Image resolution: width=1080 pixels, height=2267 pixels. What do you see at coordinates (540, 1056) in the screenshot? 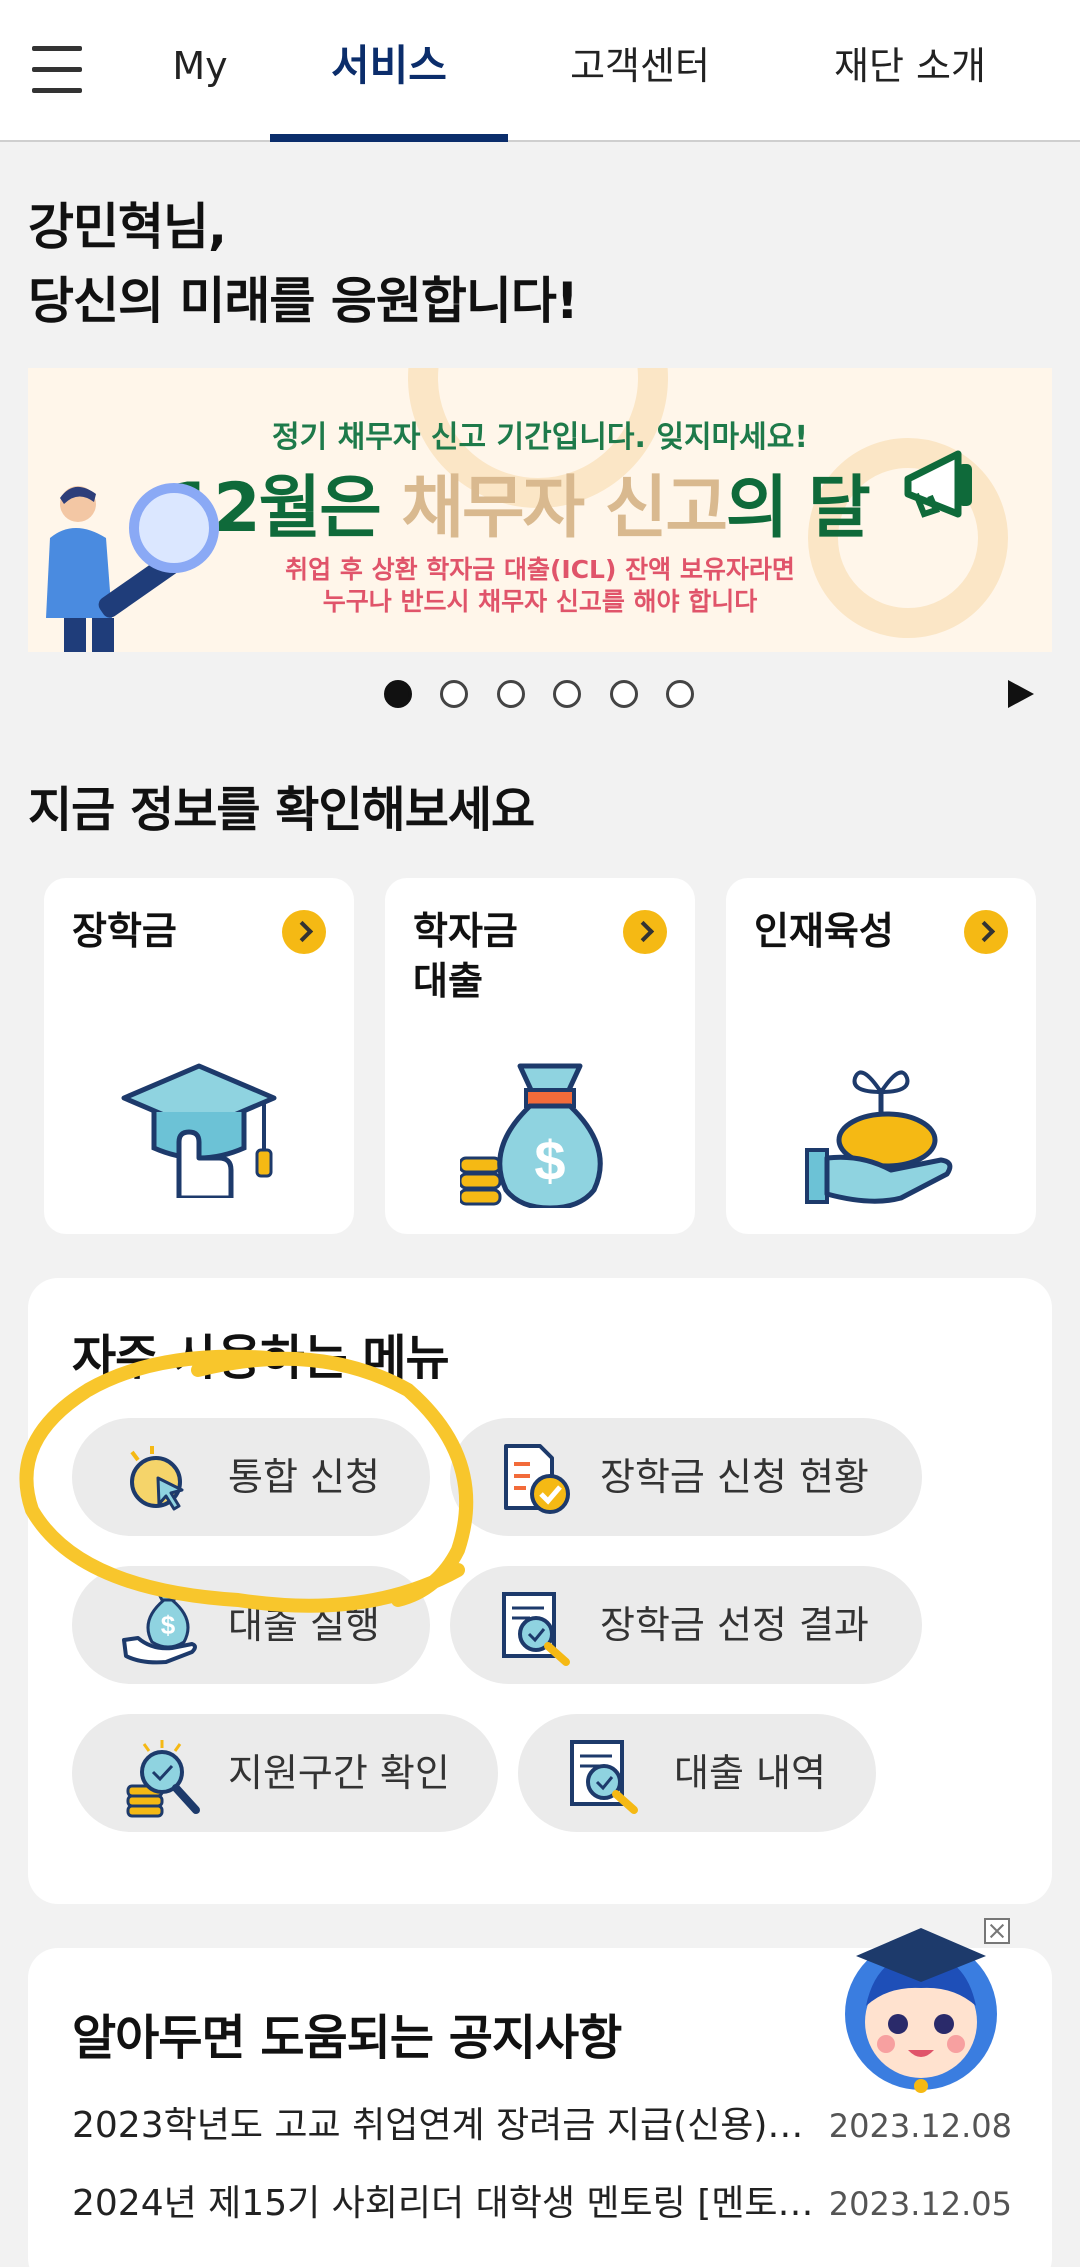
I see `card-student-loan: 학자금 대출 $` at bounding box center [540, 1056].